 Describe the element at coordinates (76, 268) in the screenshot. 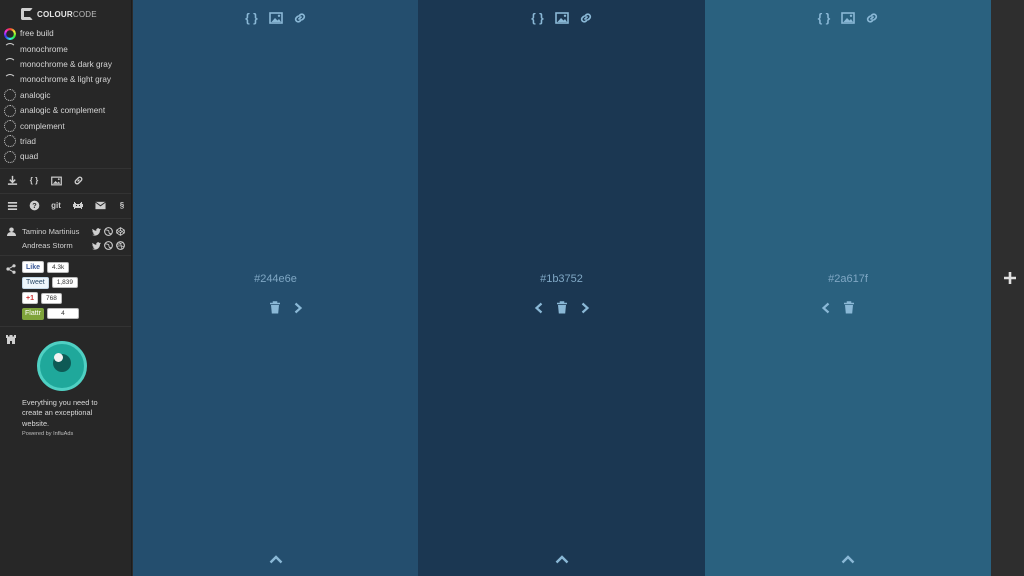

I see `facebook-like: Like 4.3k` at that location.